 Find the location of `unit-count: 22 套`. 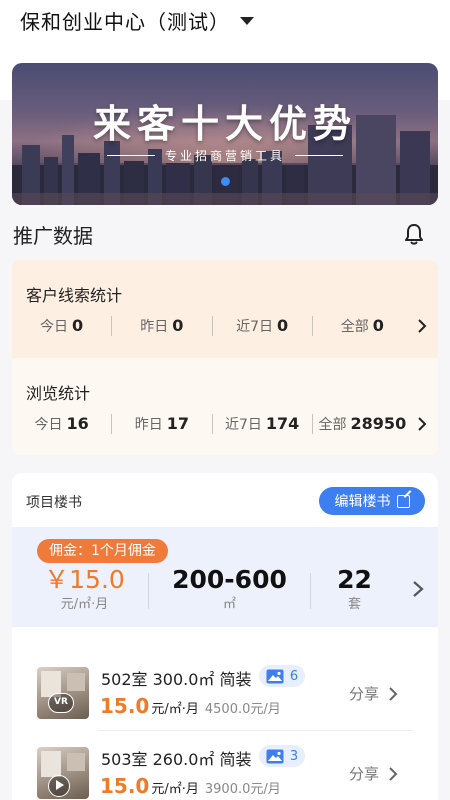

unit-count: 22 套 is located at coordinates (354, 590).